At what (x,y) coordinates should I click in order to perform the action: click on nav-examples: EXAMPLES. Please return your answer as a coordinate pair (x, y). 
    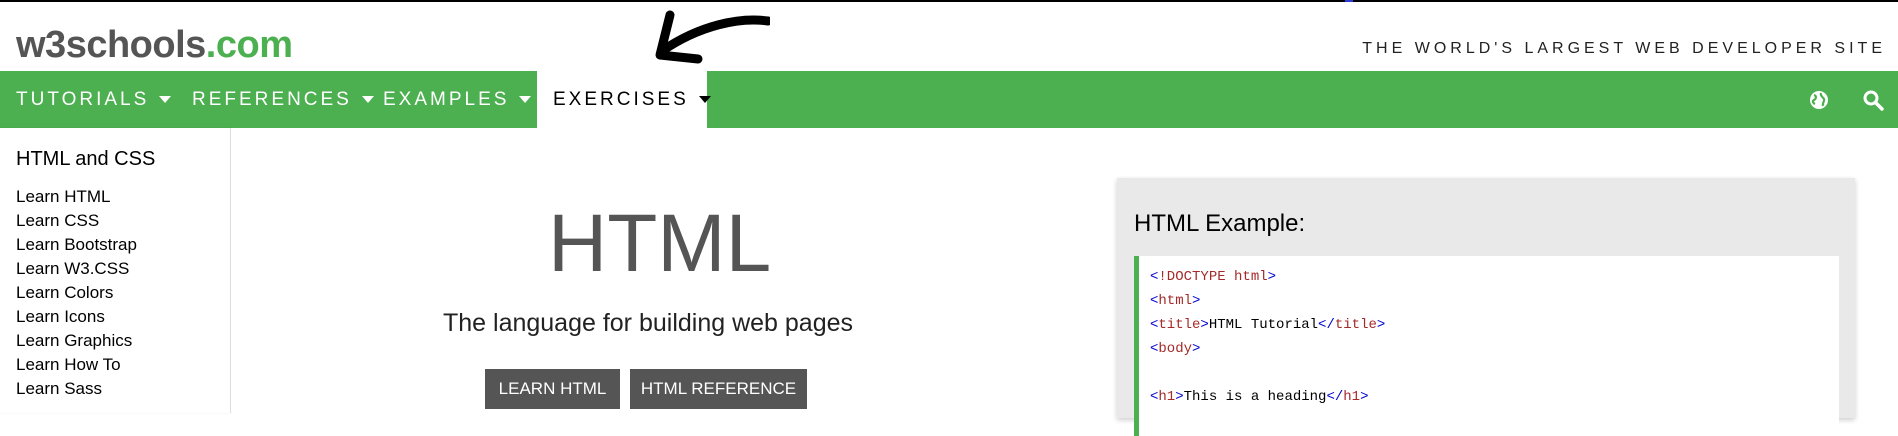
    Looking at the image, I should click on (452, 99).